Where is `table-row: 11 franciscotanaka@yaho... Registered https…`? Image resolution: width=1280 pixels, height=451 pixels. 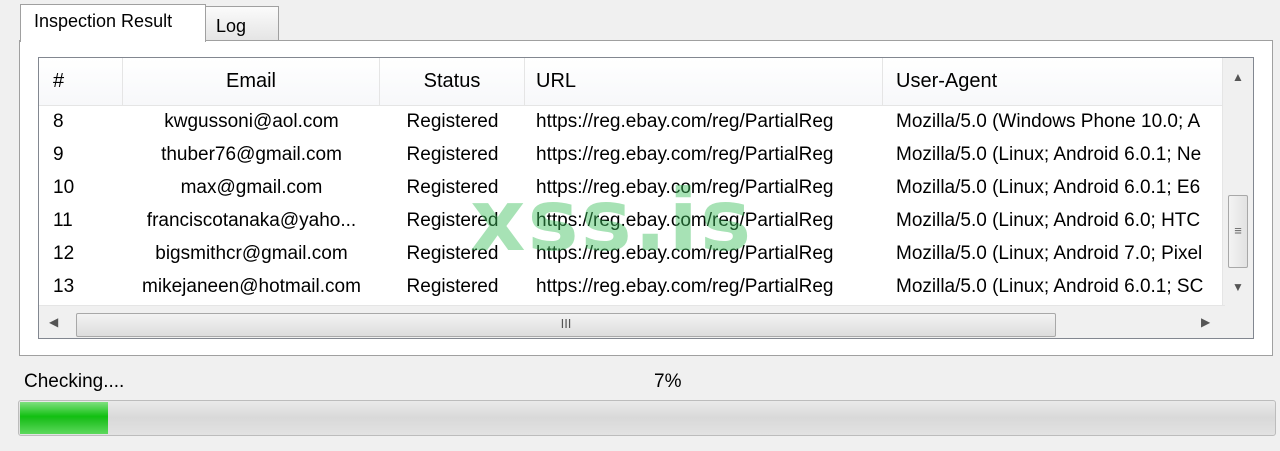 table-row: 11 franciscotanaka@yaho... Registered https… is located at coordinates (632, 221).